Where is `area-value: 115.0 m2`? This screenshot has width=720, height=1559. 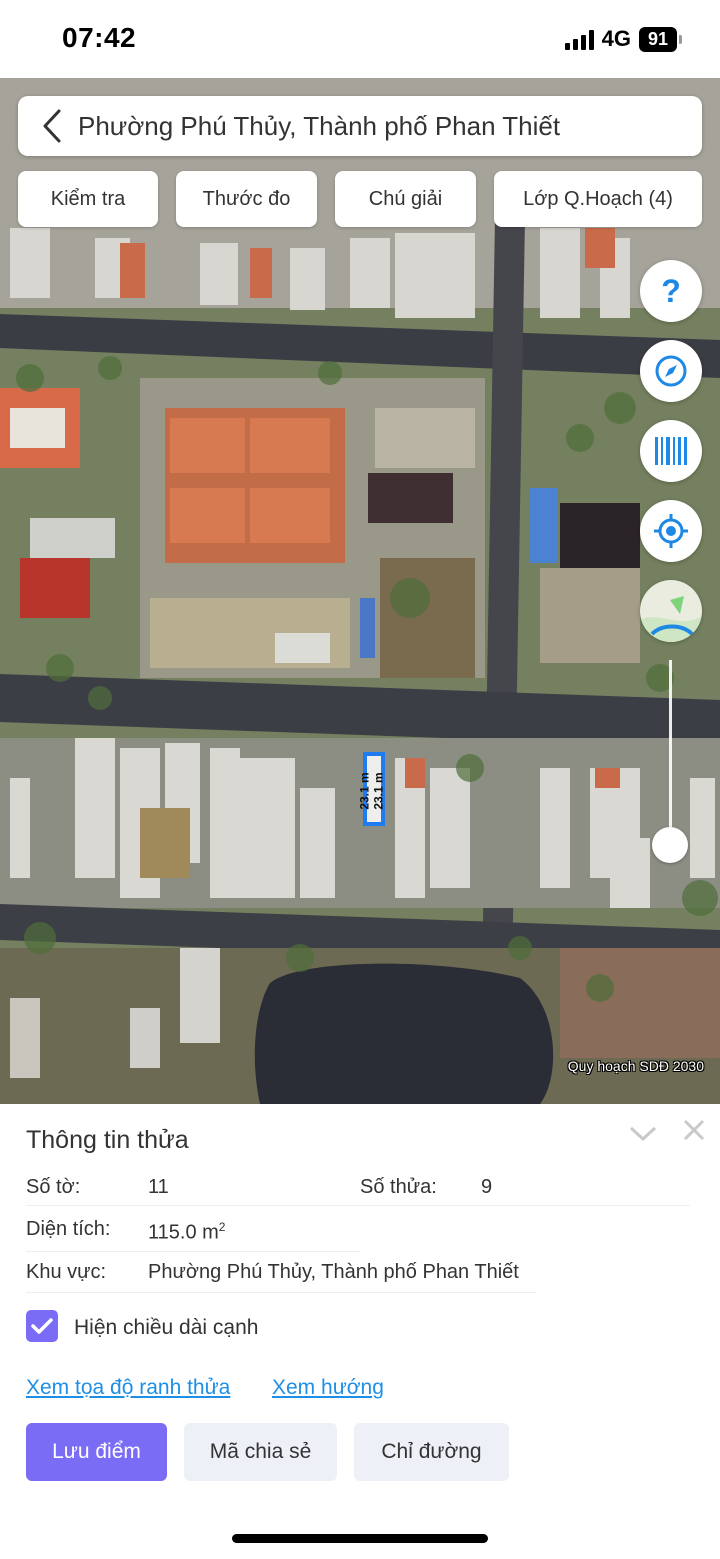
area-value: 115.0 m2 is located at coordinates (187, 1232).